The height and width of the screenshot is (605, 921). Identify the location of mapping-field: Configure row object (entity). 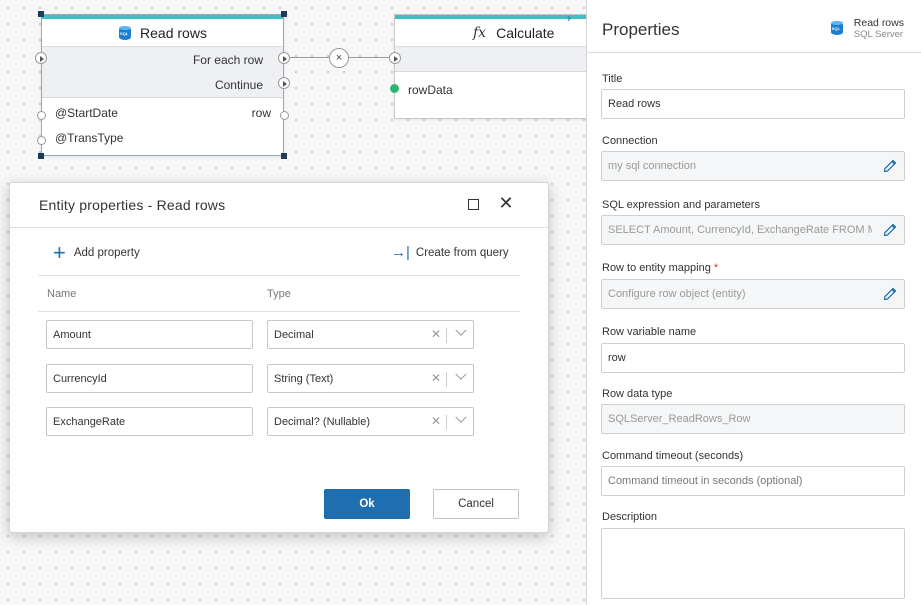
(753, 294).